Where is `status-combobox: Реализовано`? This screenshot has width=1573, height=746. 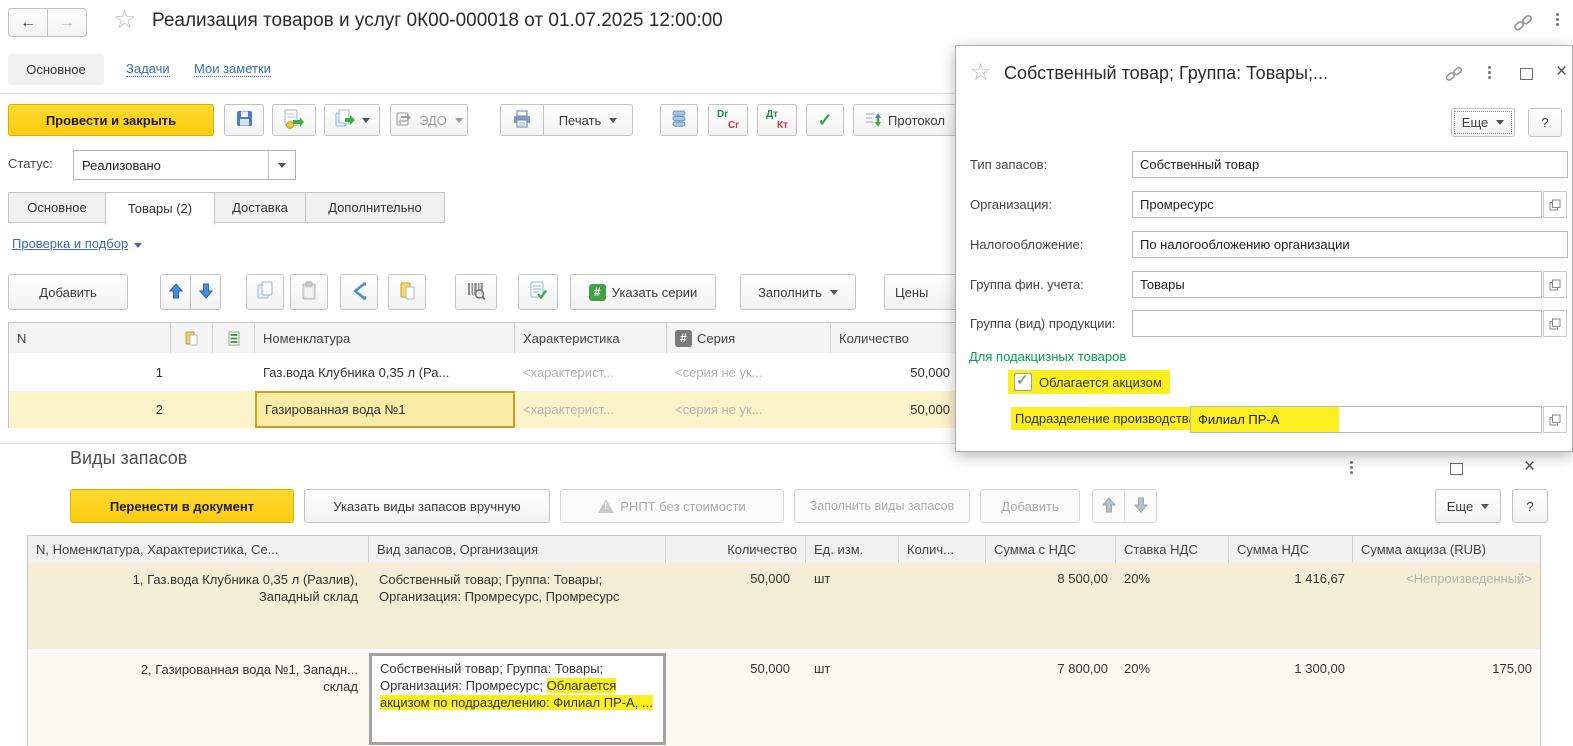
status-combobox: Реализовано is located at coordinates (184, 165).